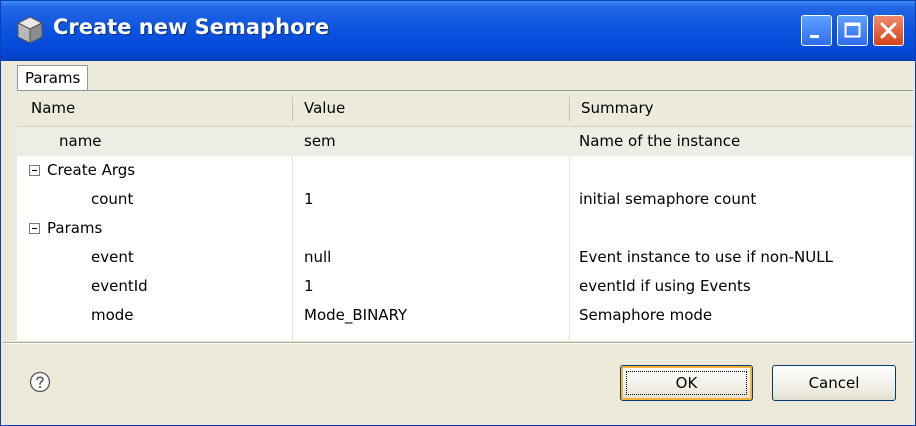 This screenshot has width=916, height=426. What do you see at coordinates (53, 78) in the screenshot?
I see `tab-params: Params` at bounding box center [53, 78].